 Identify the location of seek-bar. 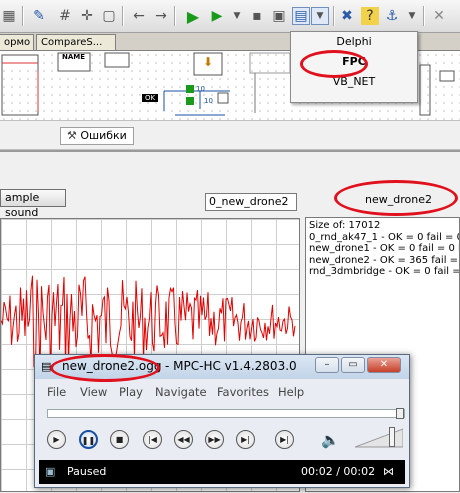
(226, 413).